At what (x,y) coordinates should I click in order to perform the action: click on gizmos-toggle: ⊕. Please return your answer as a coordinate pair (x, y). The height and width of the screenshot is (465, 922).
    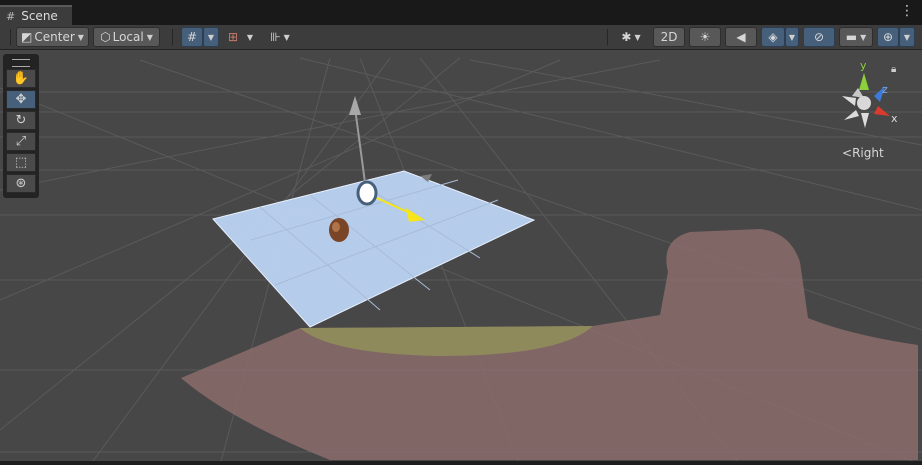
    Looking at the image, I should click on (888, 37).